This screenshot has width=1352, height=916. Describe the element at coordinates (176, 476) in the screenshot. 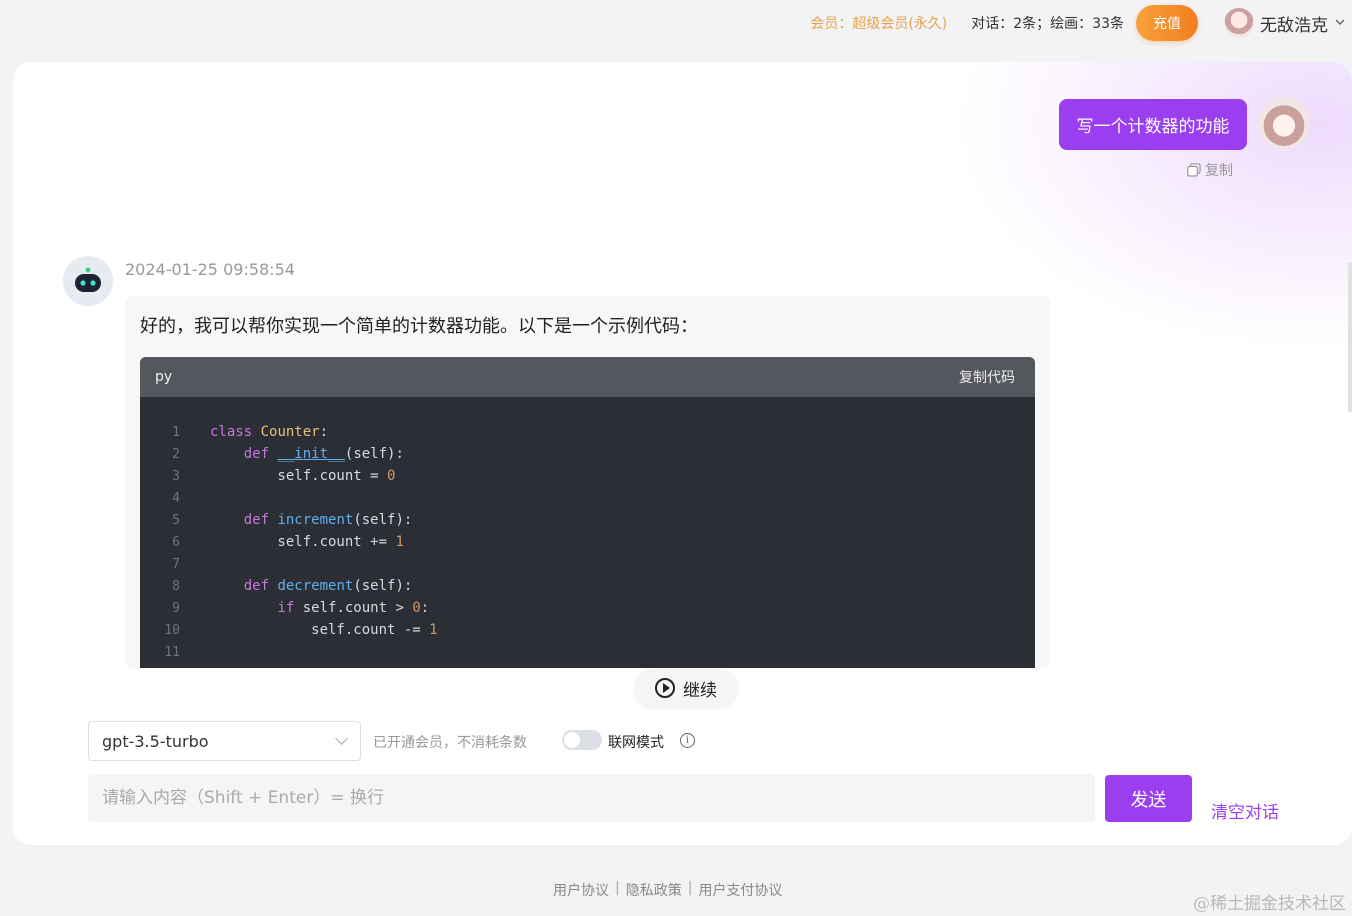

I see `line-number: 3` at that location.